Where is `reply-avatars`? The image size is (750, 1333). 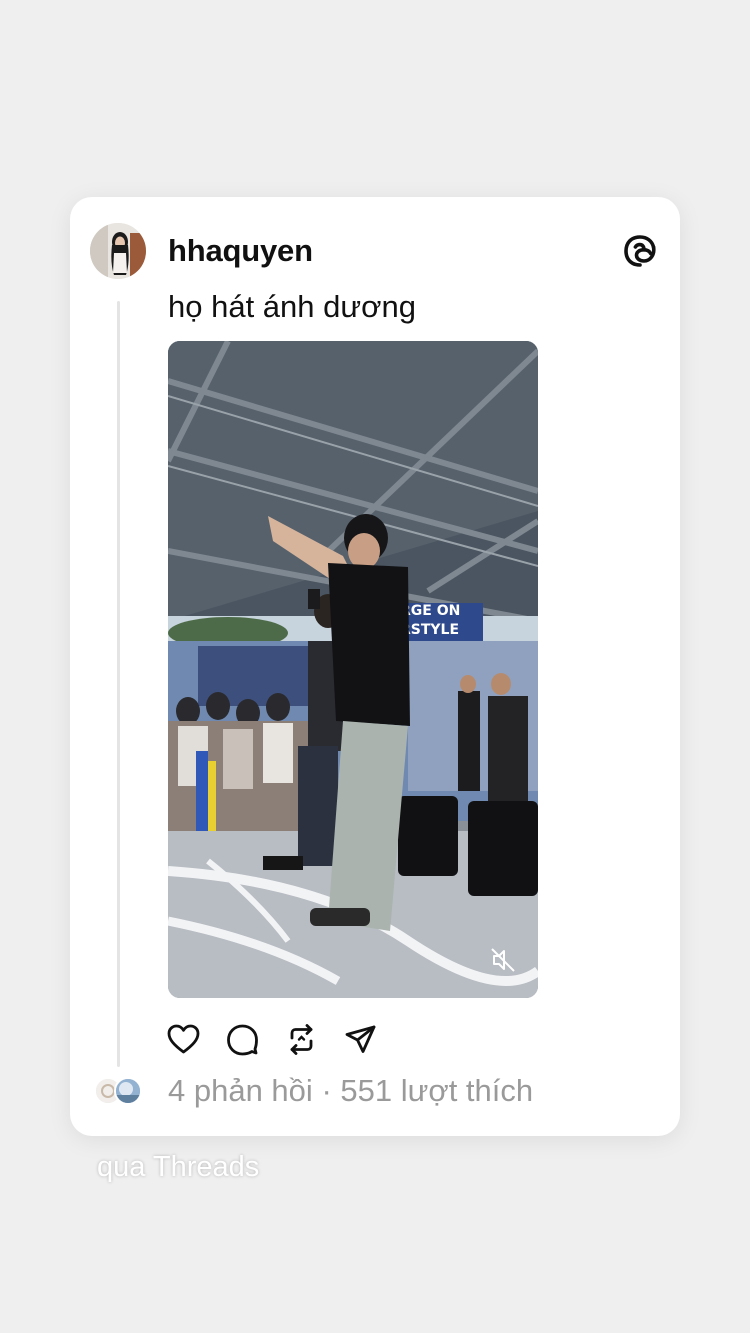 reply-avatars is located at coordinates (120, 1091).